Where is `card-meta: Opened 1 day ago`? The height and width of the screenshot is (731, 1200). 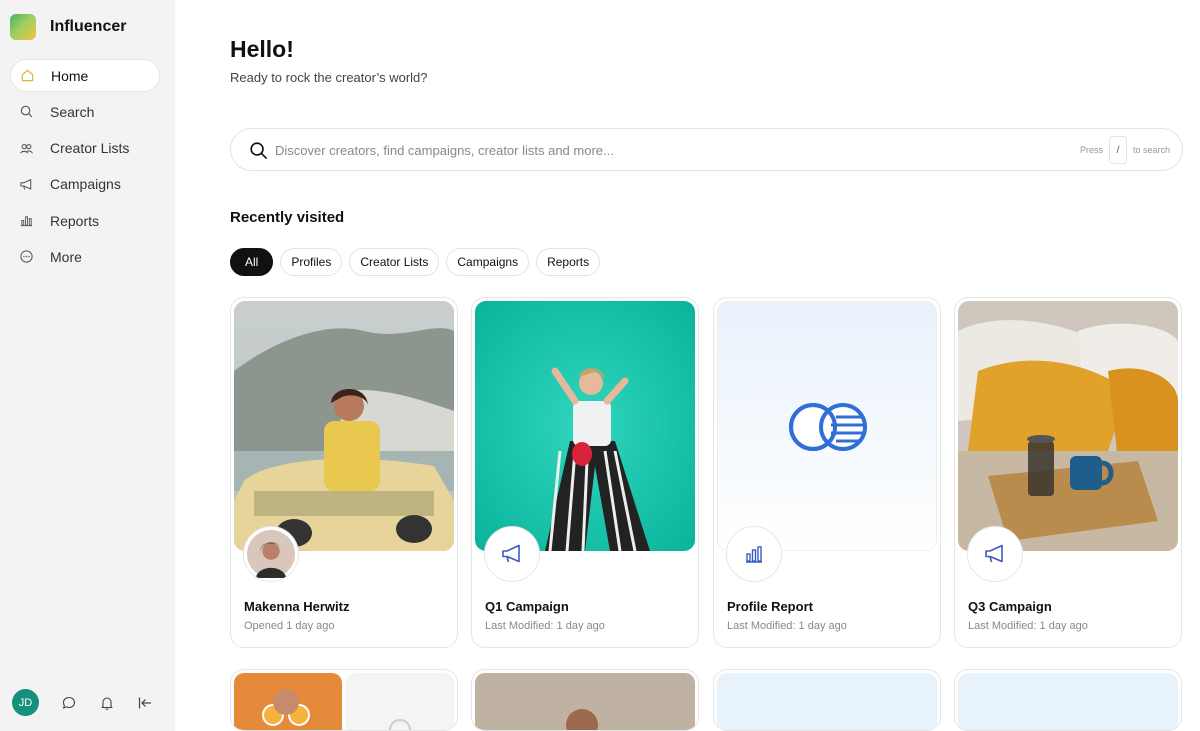
card-meta: Opened 1 day ago is located at coordinates (289, 626).